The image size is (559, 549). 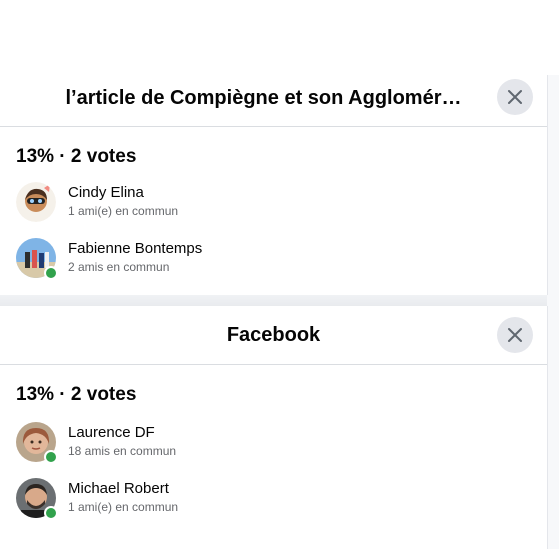 I want to click on list-item: Cindy Elina 1 ami(e) en commun, so click(x=281, y=210).